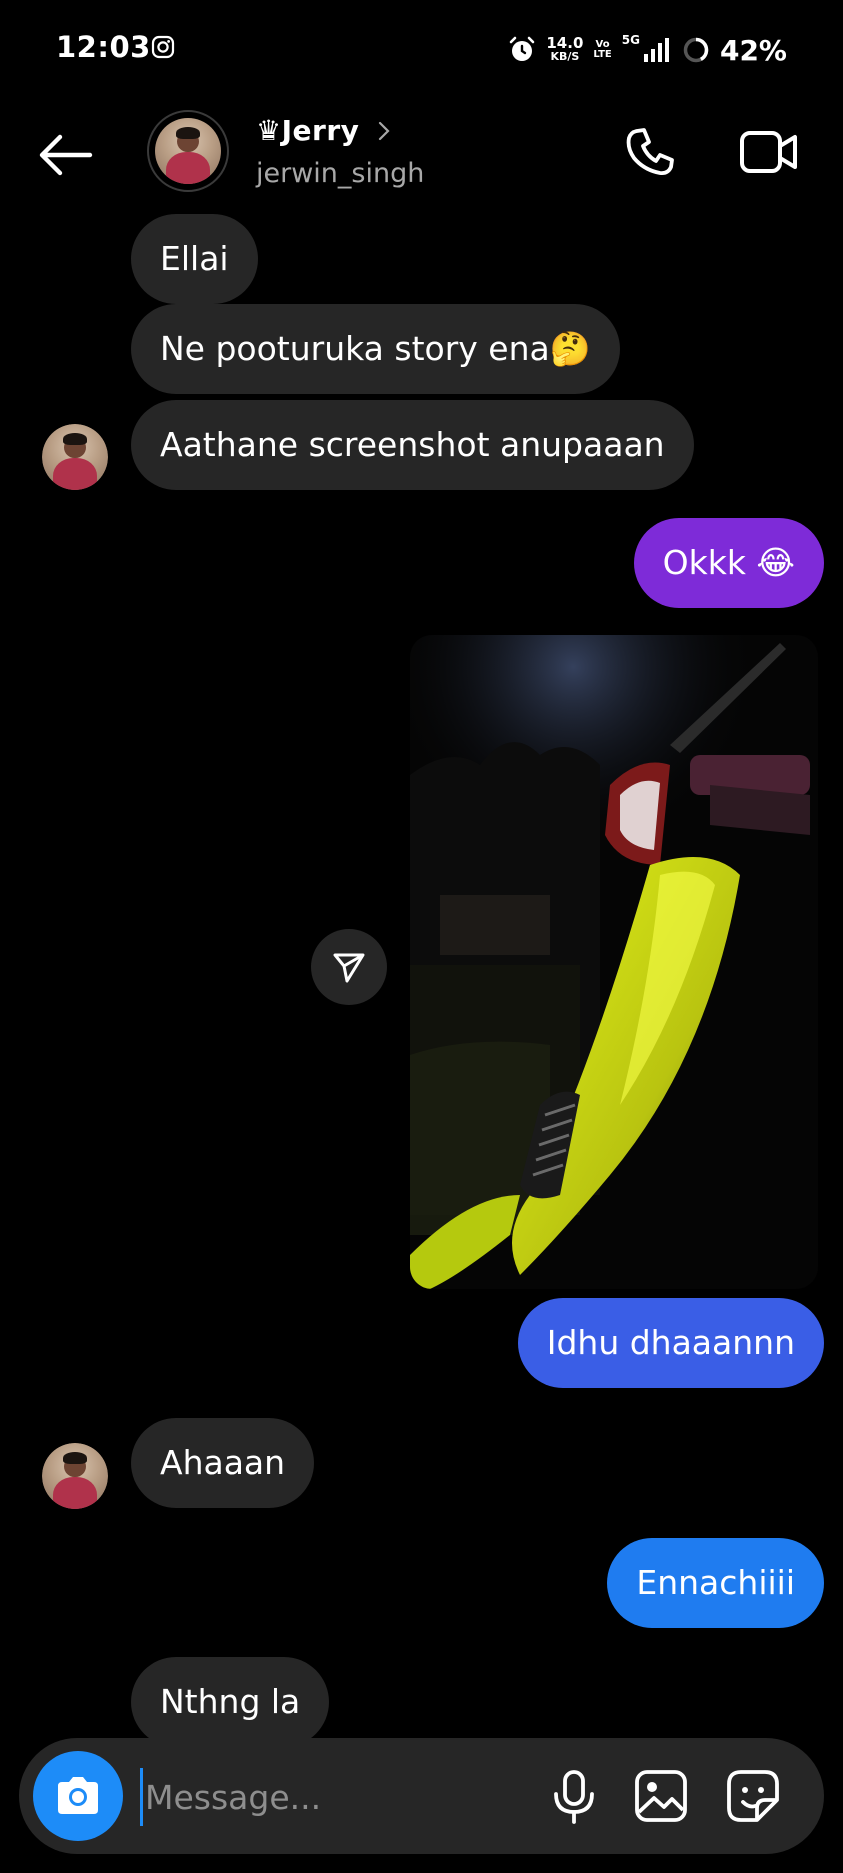 This screenshot has width=843, height=1873. I want to click on status-bar: 12:03 14.0 KB/S Vo LTE 5G 42%, so click(421, 50).